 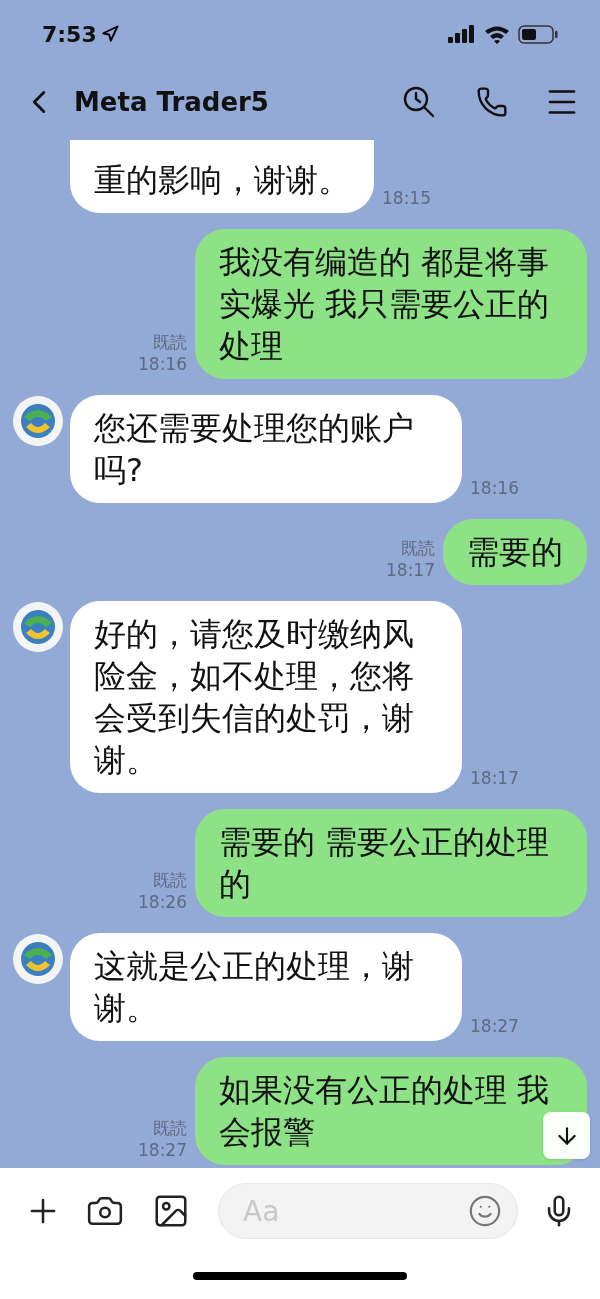 I want to click on message-bubble: 好的，请您及时缴纳风险金，如不处理，您将会受到失信的处罚，谢谢。, so click(x=266, y=697).